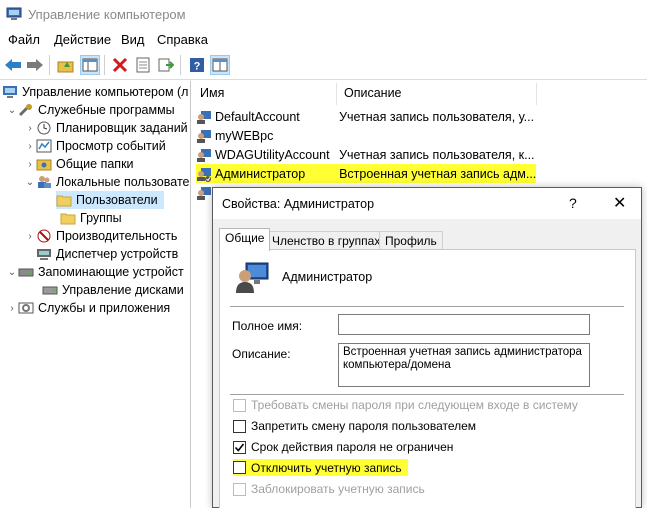 Image resolution: width=647 pixels, height=508 pixels. What do you see at coordinates (427, 203) in the screenshot?
I see `dialog-title-bar: Свойства: Администратор ? ✕` at bounding box center [427, 203].